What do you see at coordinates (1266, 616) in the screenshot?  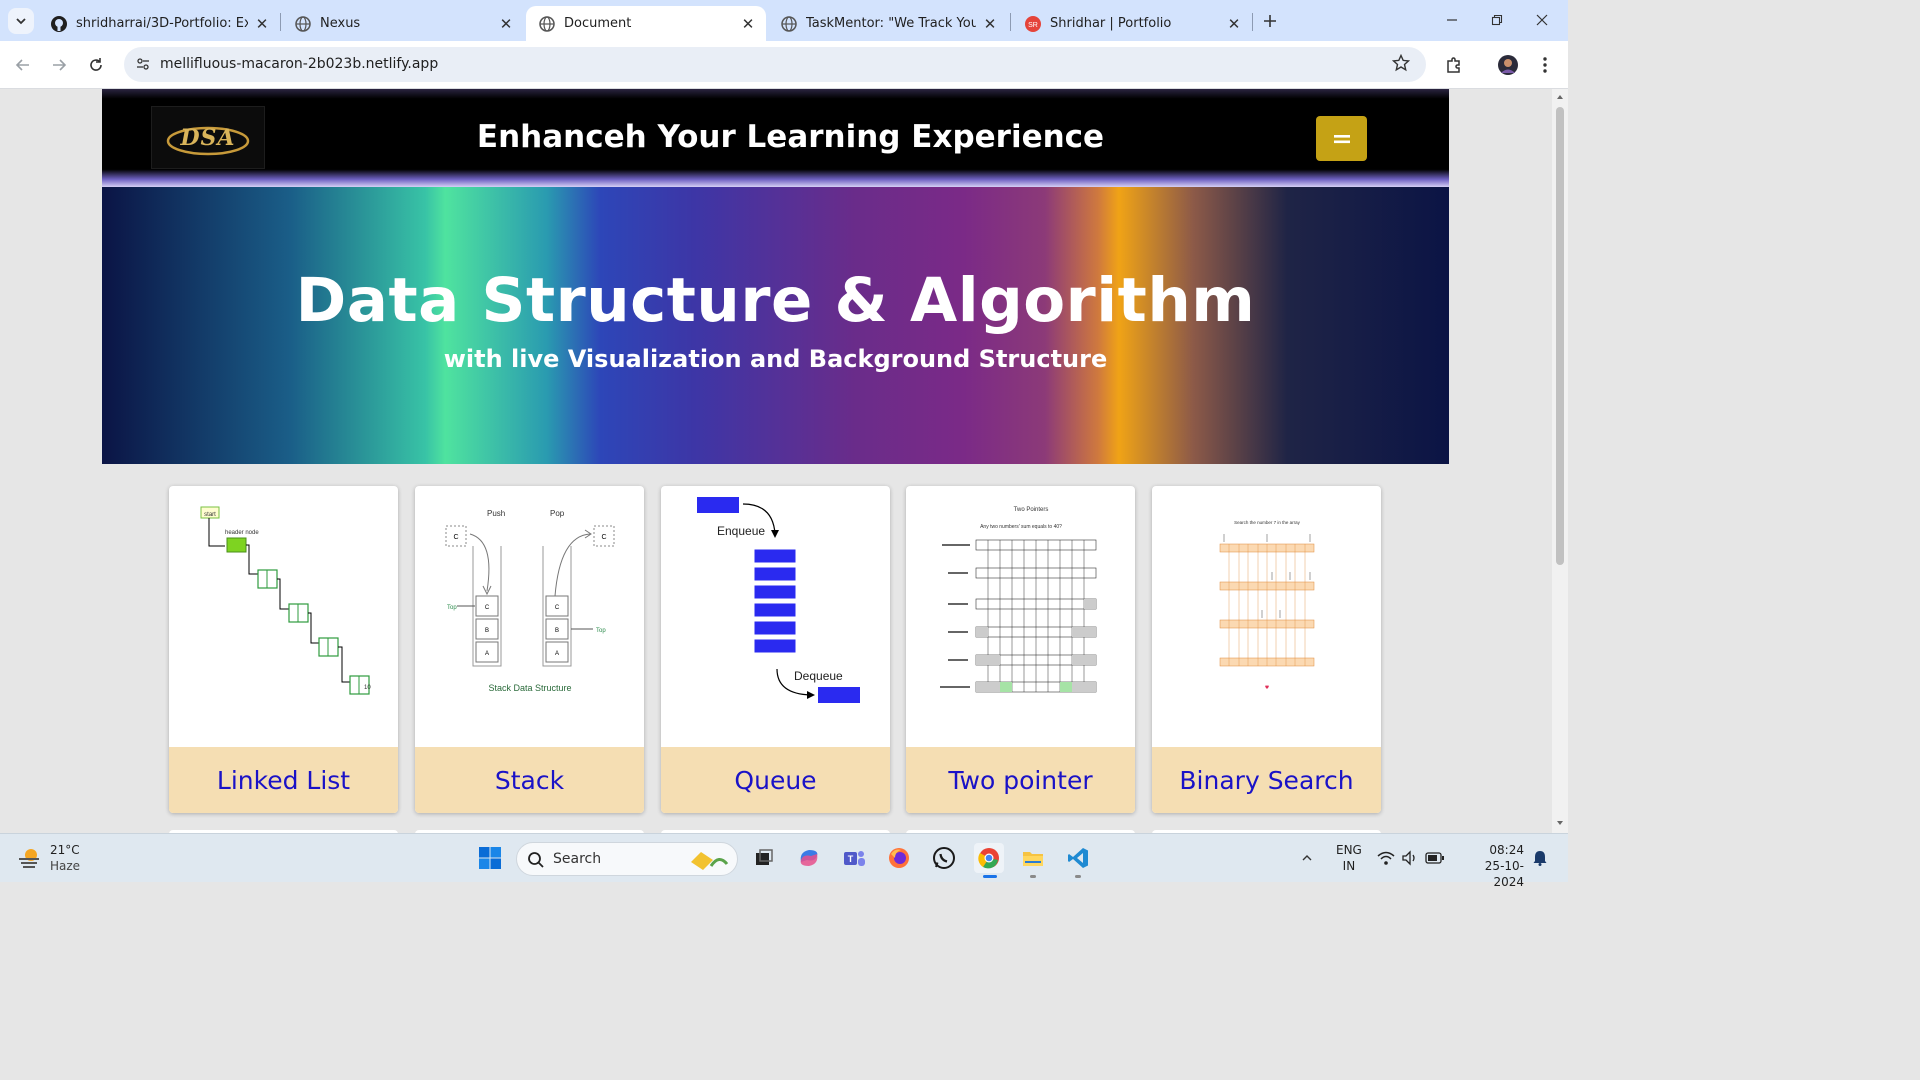 I see `binary-search-illustration: Search the number 7 in the array ♥` at bounding box center [1266, 616].